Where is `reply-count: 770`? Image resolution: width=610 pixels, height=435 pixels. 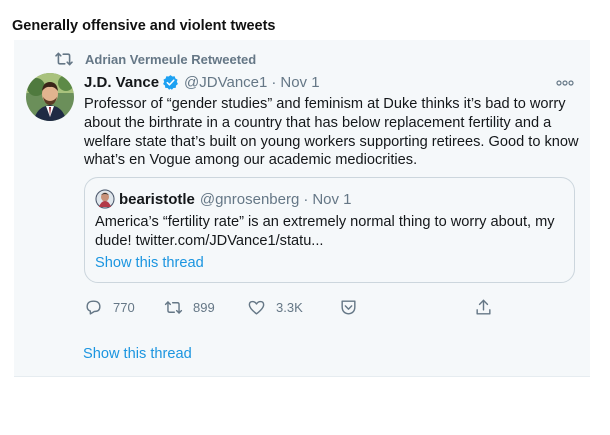
reply-count: 770 is located at coordinates (124, 307).